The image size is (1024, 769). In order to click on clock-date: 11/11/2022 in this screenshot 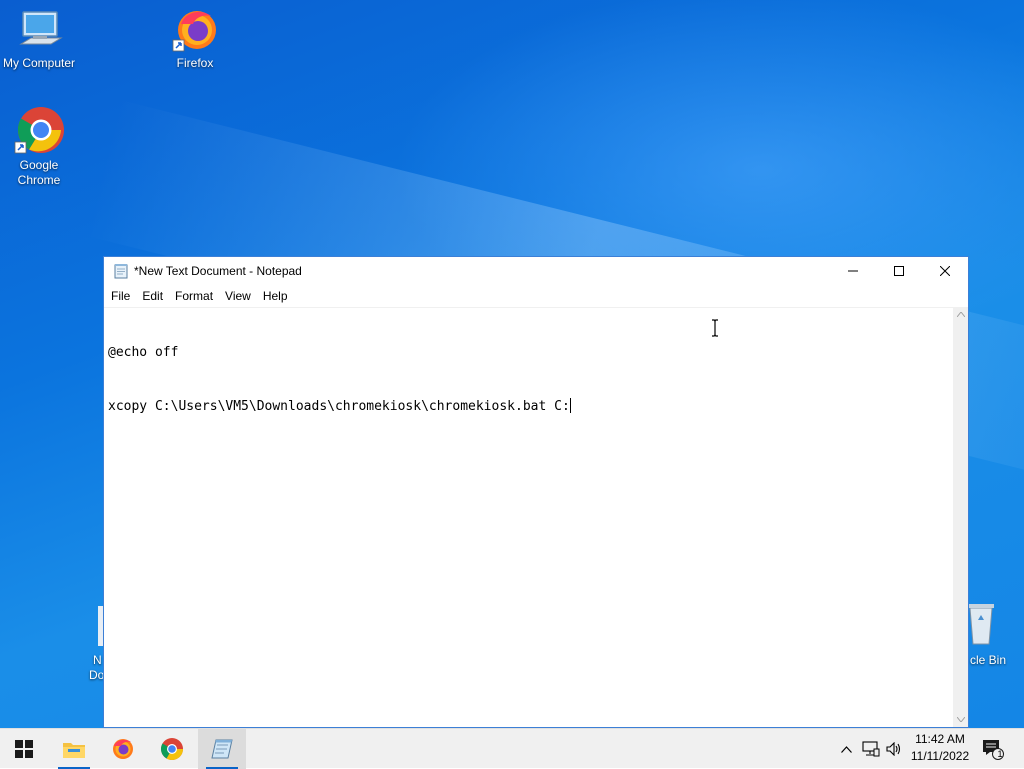, I will do `click(940, 756)`.